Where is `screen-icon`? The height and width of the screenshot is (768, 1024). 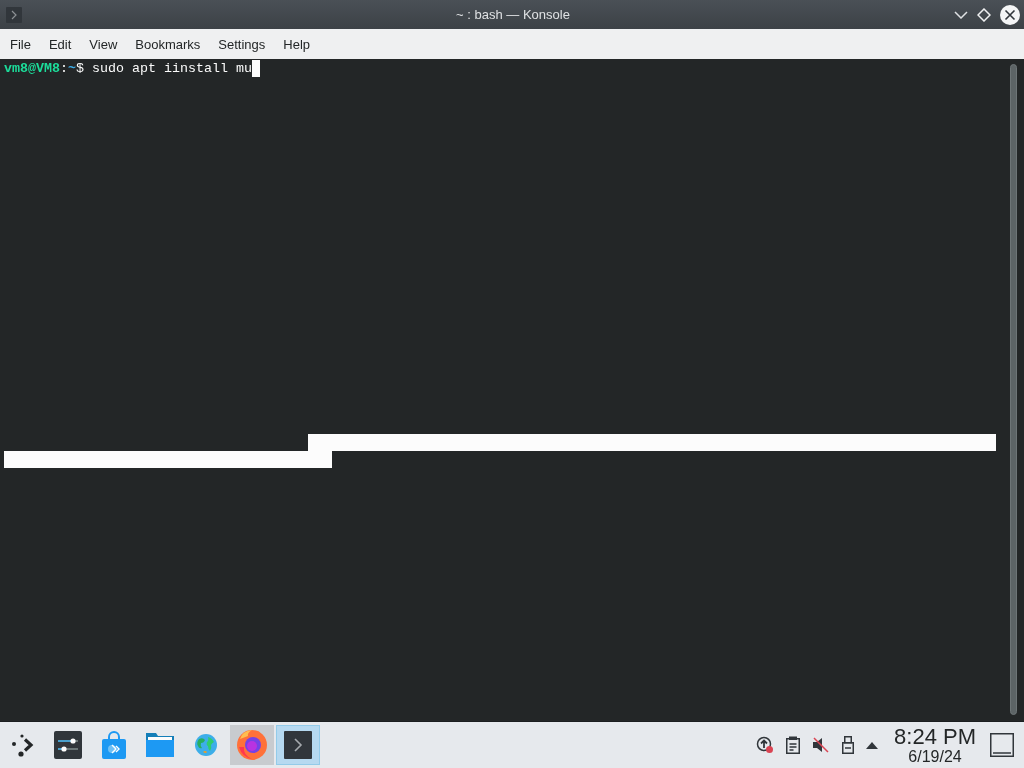
screen-icon is located at coordinates (1002, 745).